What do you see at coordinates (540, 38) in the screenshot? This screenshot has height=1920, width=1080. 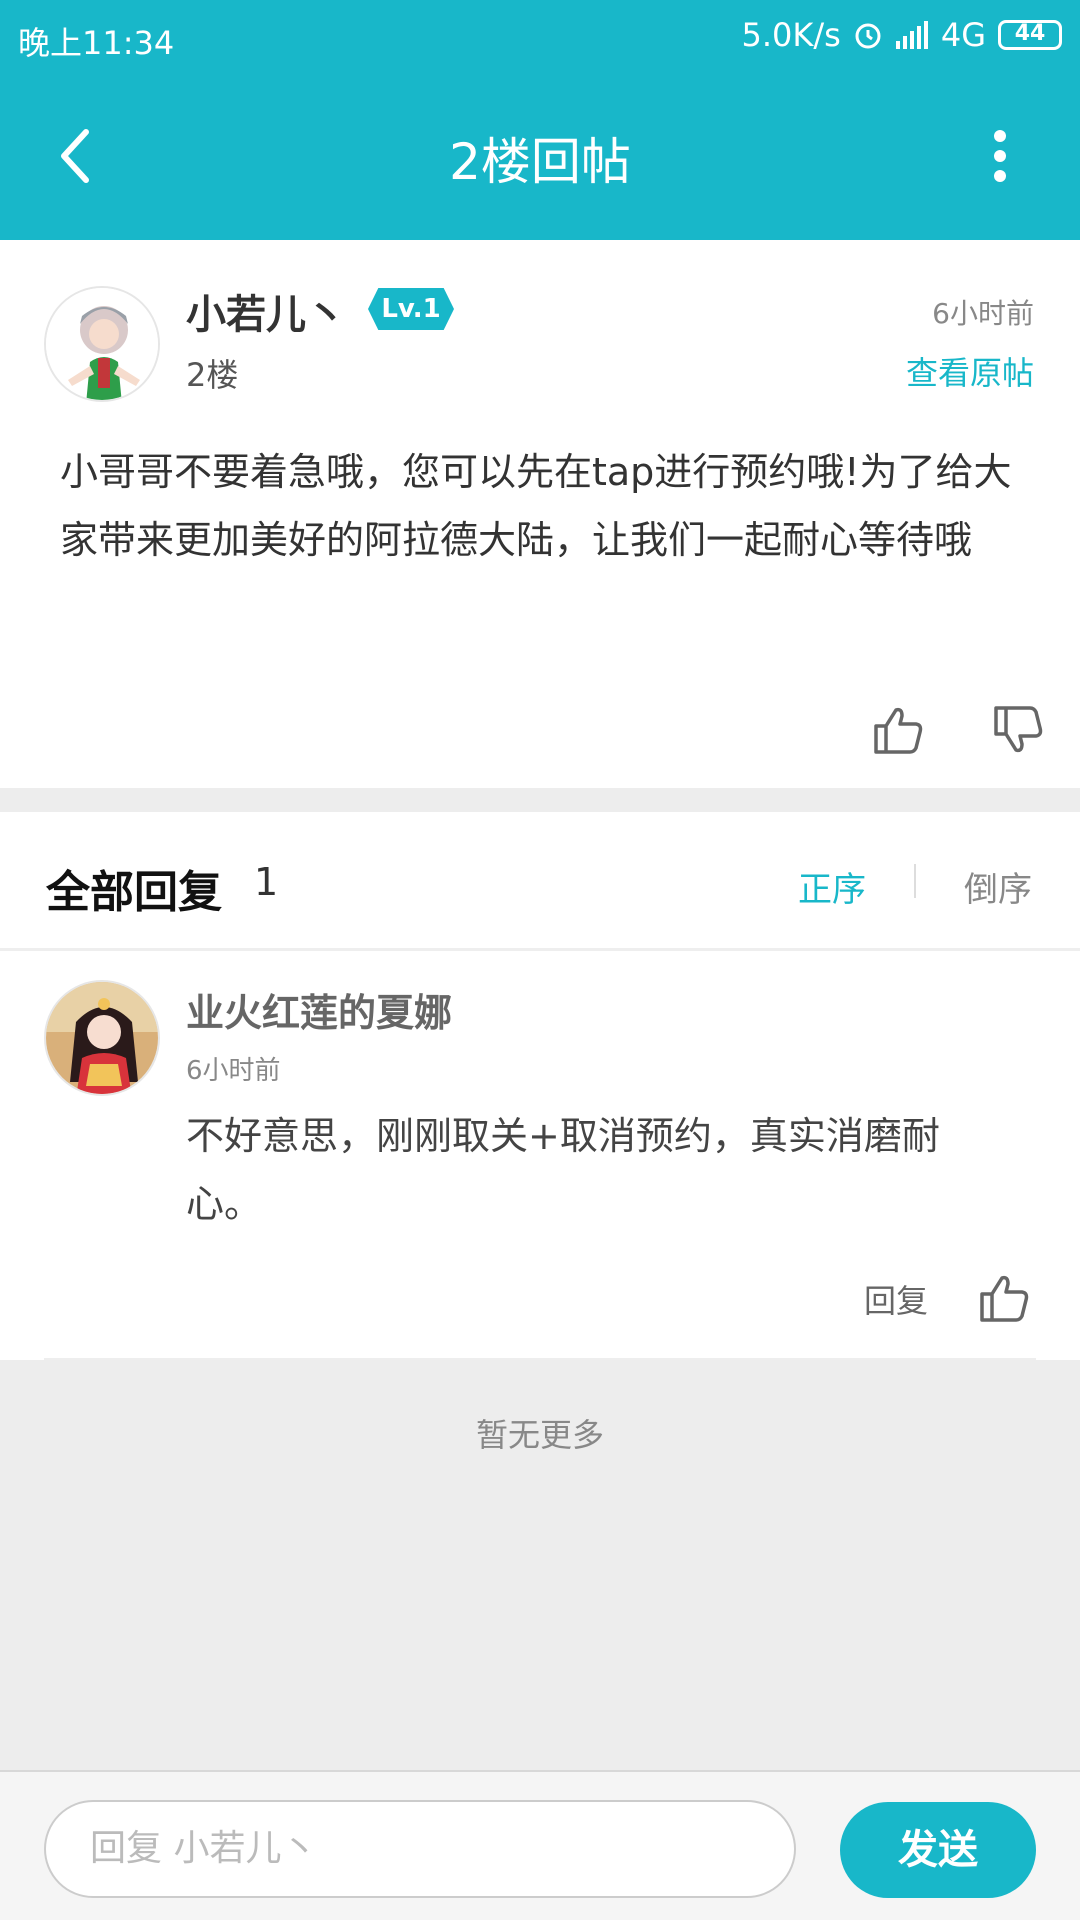 I see `status-bar: 晚上11:34 5.0K/s 4G 44` at bounding box center [540, 38].